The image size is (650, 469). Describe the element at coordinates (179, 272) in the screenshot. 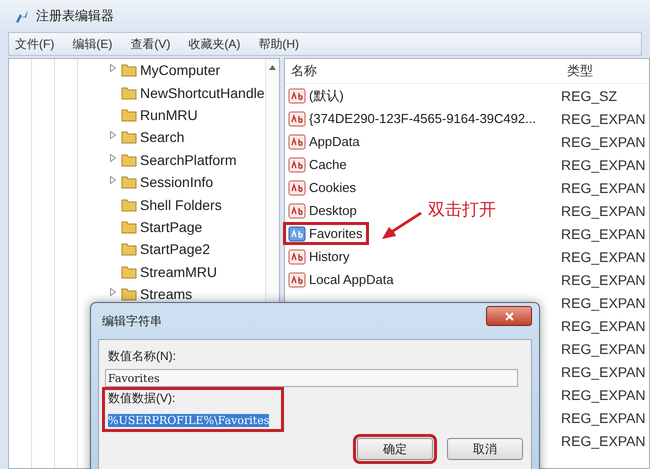

I see `tree-item: StreamMRU` at that location.